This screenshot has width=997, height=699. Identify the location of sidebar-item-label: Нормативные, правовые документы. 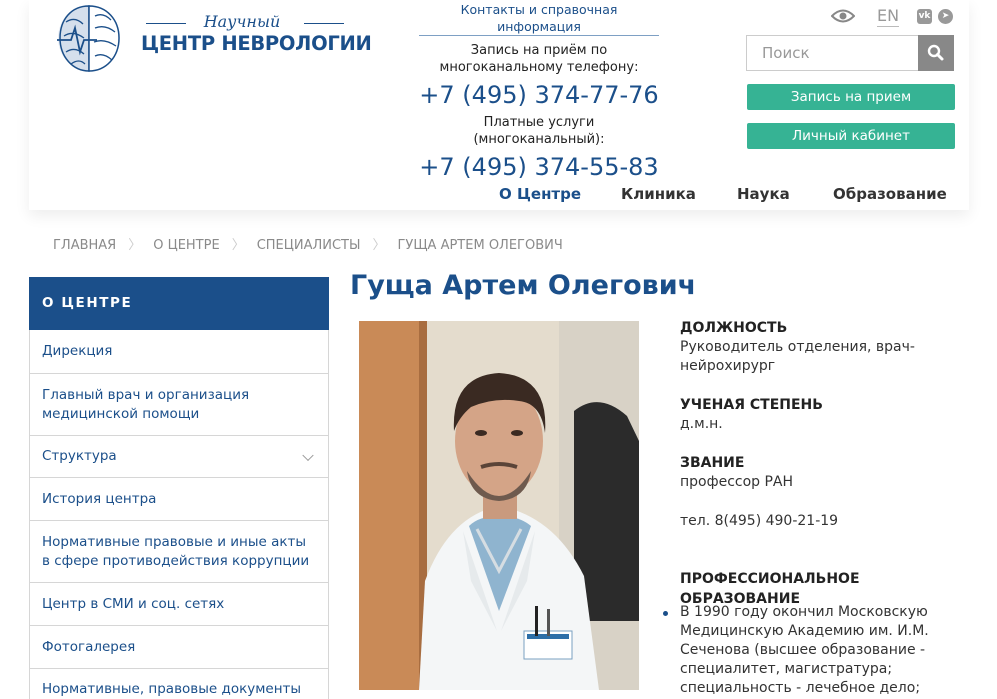
(172, 689).